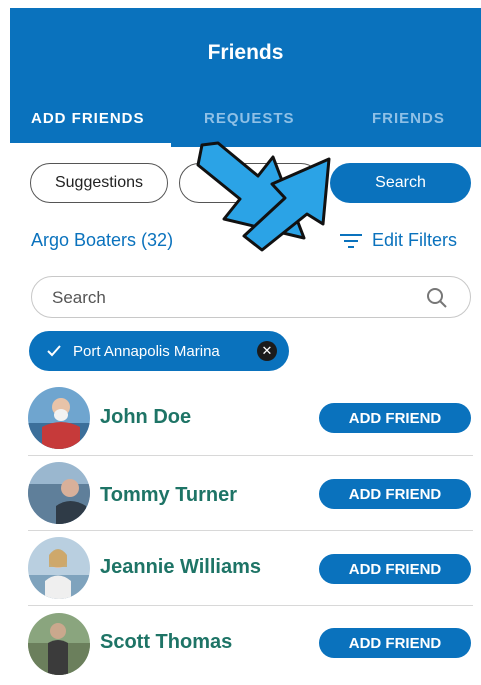 The width and height of the screenshot is (481, 685). What do you see at coordinates (90, 145) in the screenshot?
I see `active-tab-indicator` at bounding box center [90, 145].